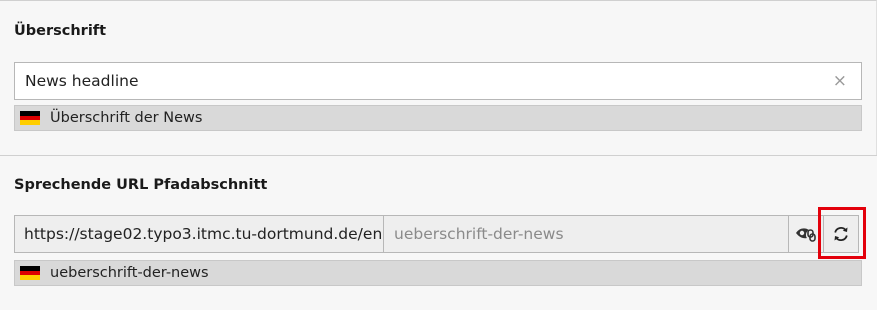 The width and height of the screenshot is (877, 310). Describe the element at coordinates (438, 273) in the screenshot. I see `slug-translation-row: ueberschrift-der-news` at that location.